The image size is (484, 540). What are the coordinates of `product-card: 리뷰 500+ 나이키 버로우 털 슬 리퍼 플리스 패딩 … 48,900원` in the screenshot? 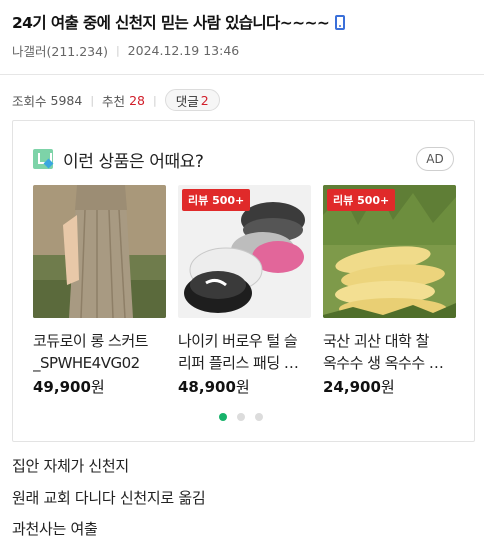 It's located at (246, 291).